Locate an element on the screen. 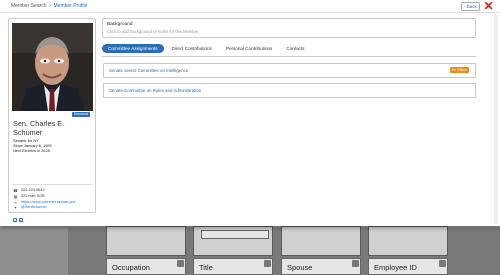  youtube-icon: ▶ is located at coordinates (21, 220).